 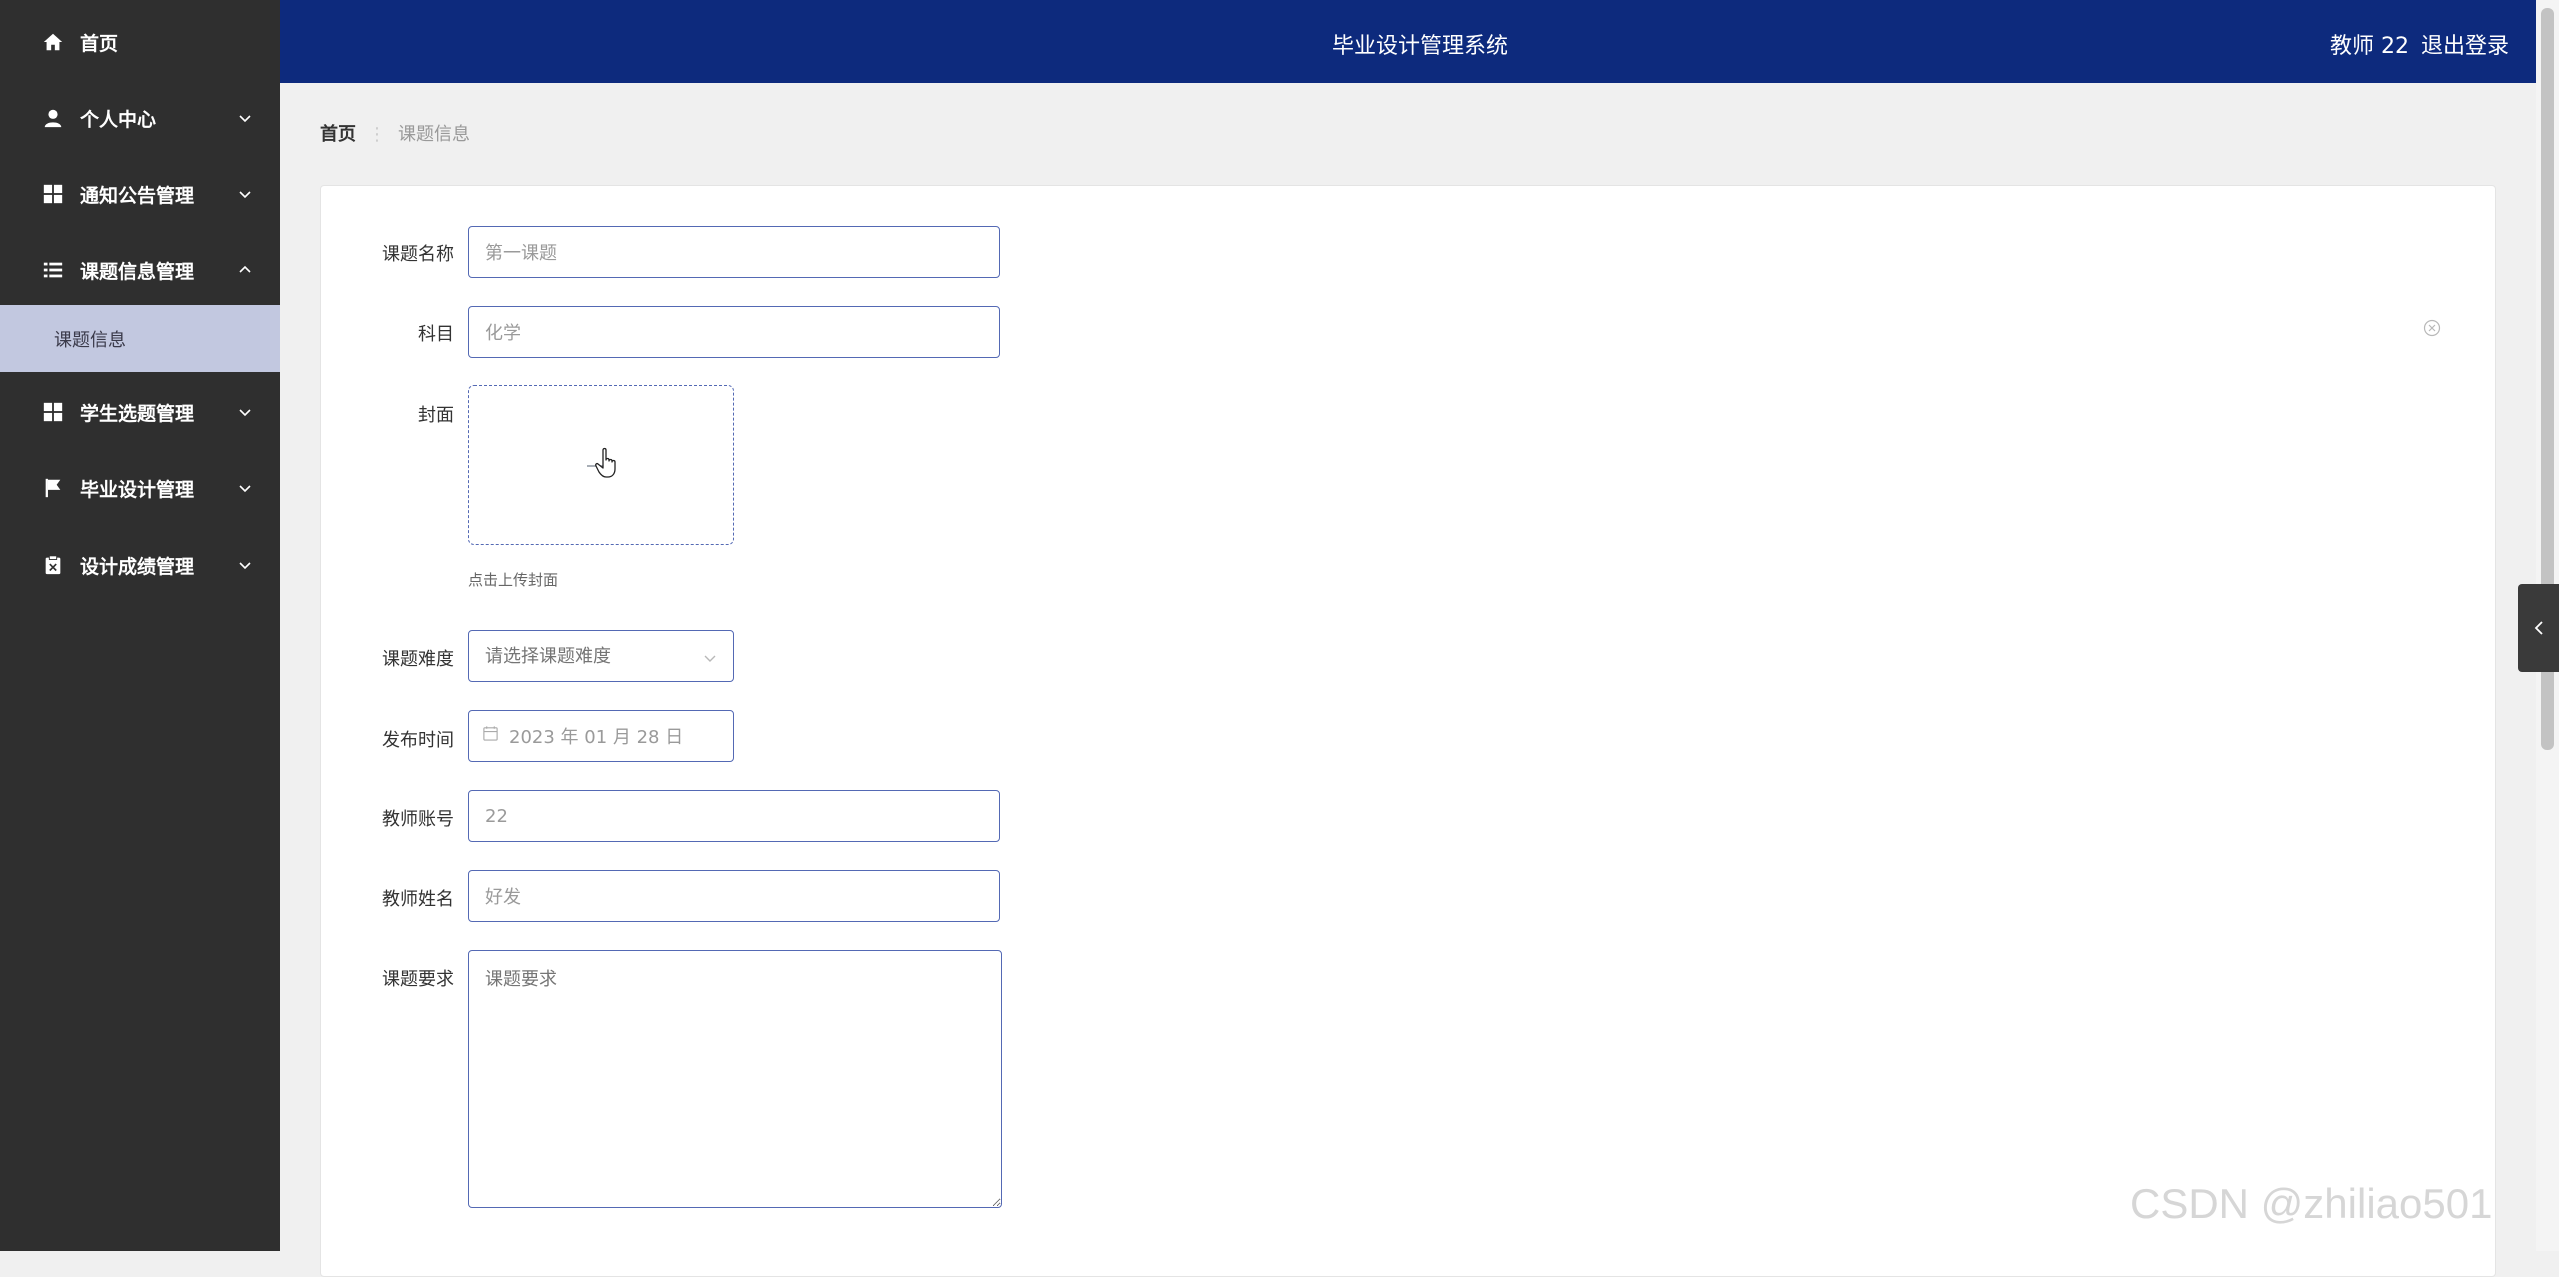 What do you see at coordinates (734, 816) in the screenshot?
I see `teacher-account-input` at bounding box center [734, 816].